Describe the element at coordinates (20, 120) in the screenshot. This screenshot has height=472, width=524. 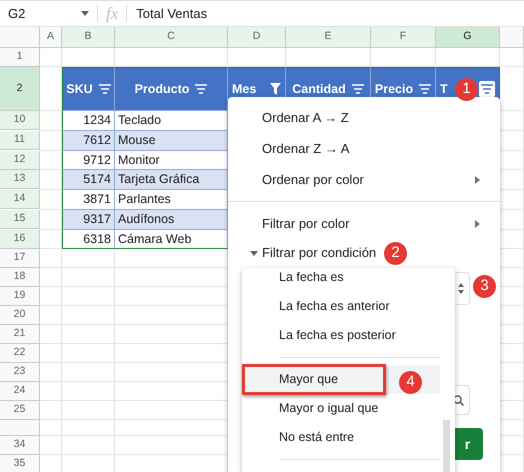
I see `row-header: 10` at that location.